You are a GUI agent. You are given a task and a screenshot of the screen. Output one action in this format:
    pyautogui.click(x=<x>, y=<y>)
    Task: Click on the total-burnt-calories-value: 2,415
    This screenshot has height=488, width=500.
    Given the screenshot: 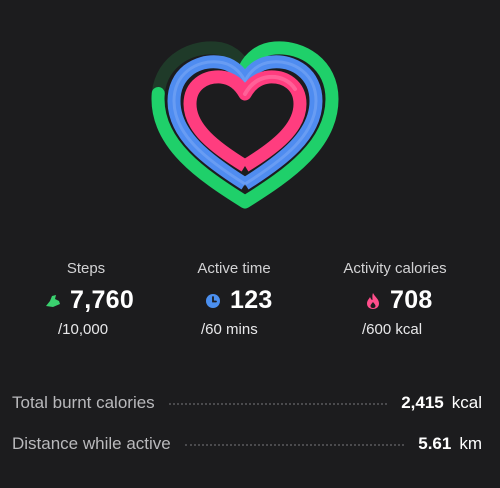 What is the action you would take?
    pyautogui.click(x=422, y=402)
    